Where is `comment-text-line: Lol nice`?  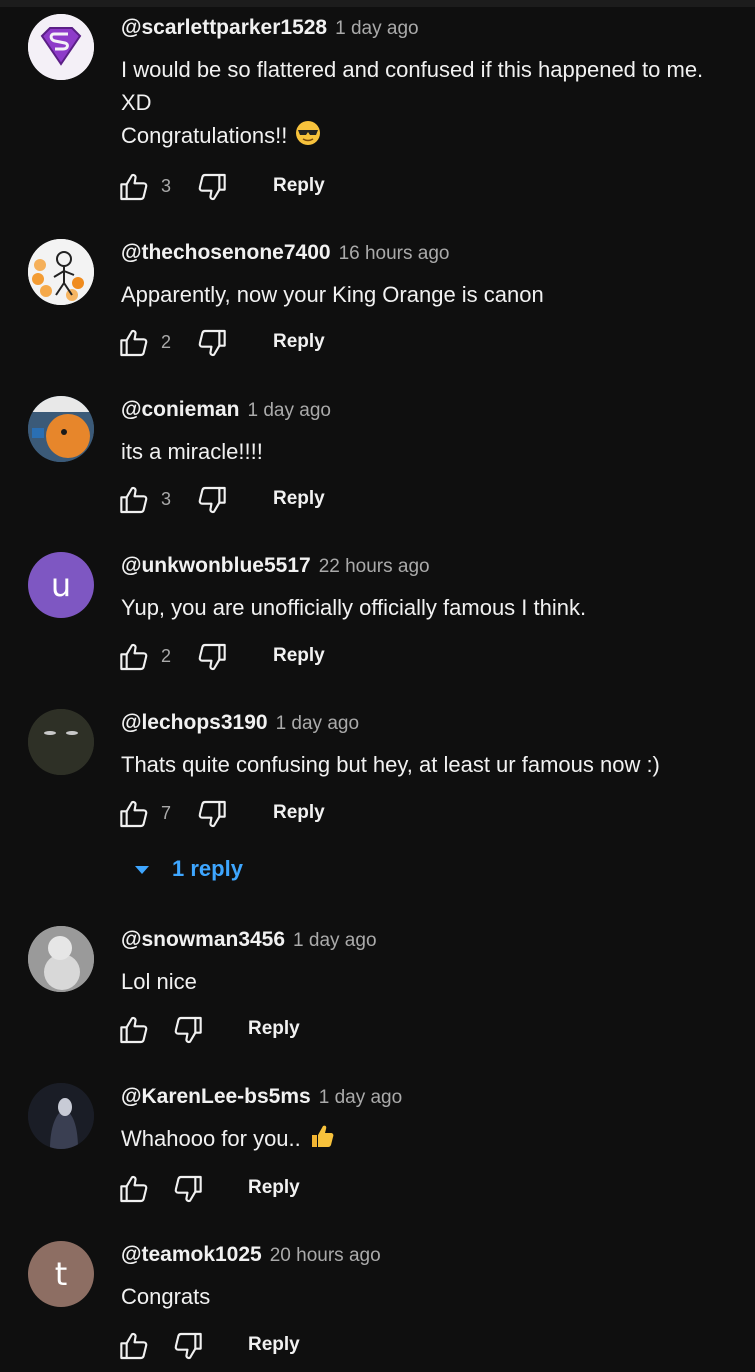 comment-text-line: Lol nice is located at coordinates (436, 981).